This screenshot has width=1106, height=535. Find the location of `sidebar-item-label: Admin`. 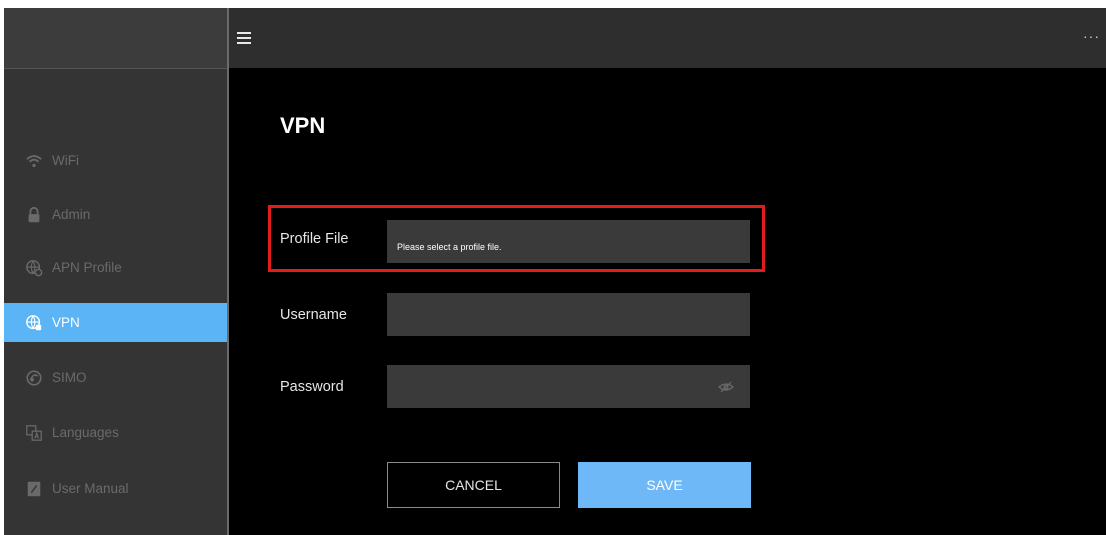

sidebar-item-label: Admin is located at coordinates (71, 214).